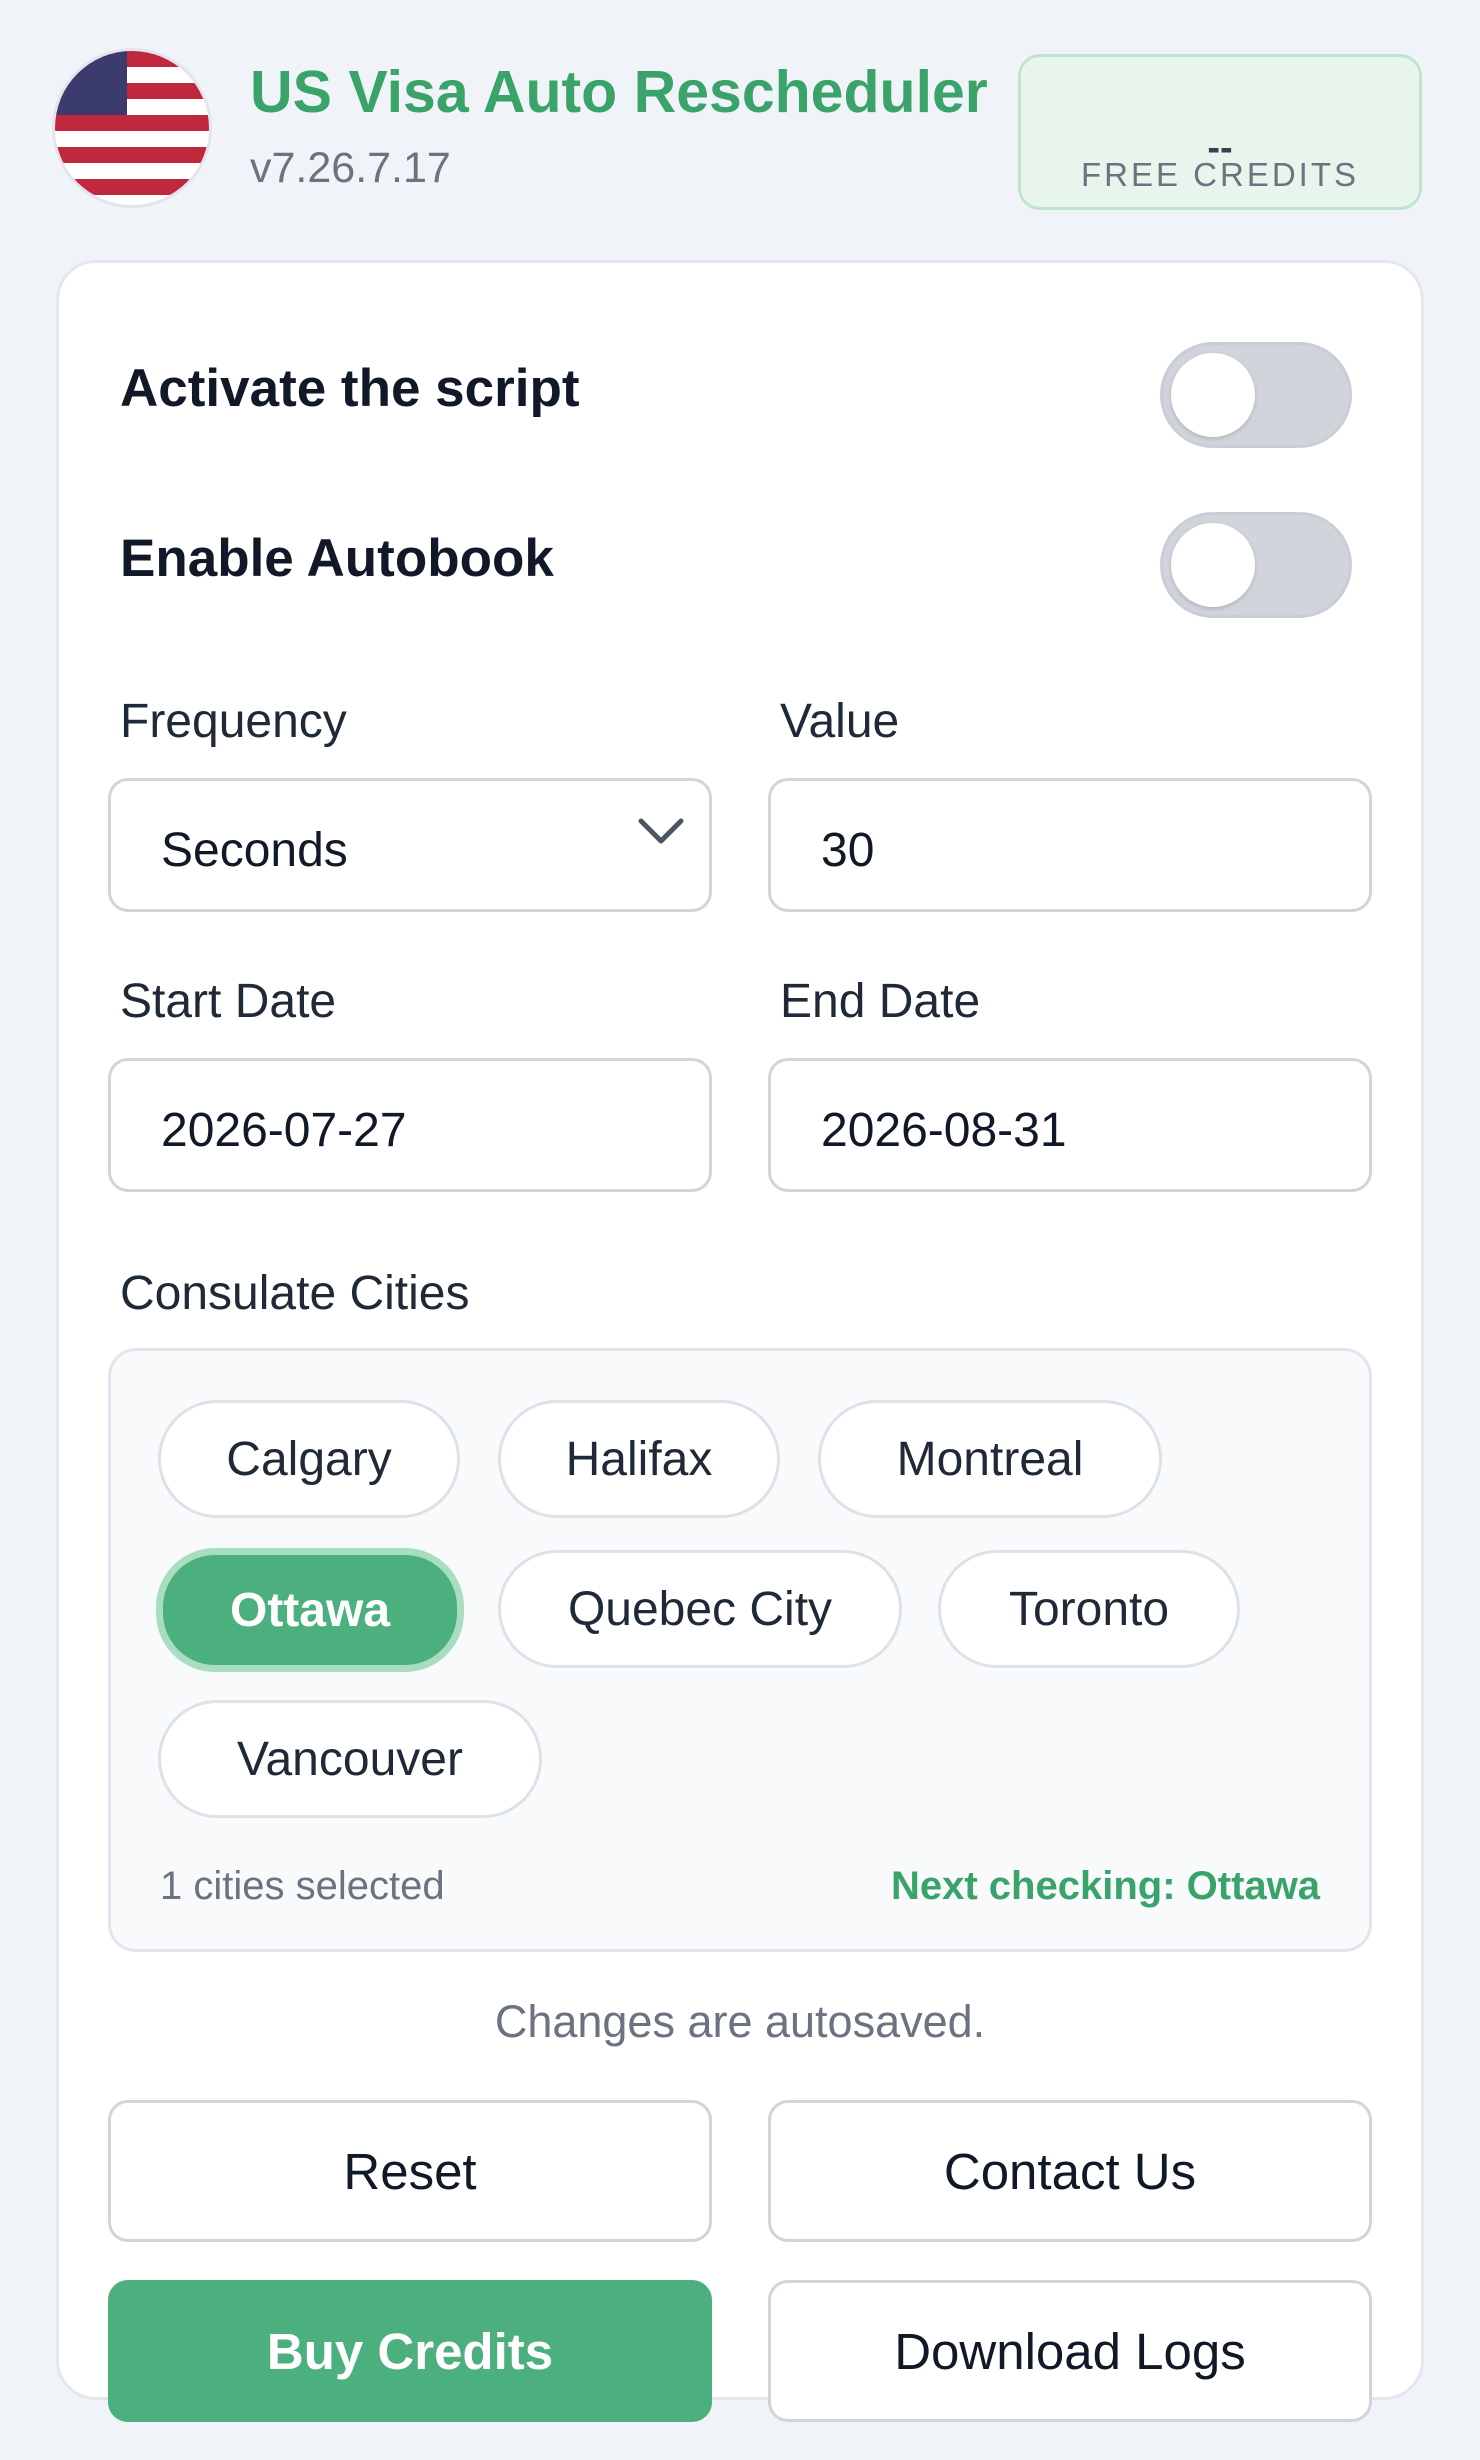 This screenshot has height=2460, width=1480. What do you see at coordinates (410, 845) in the screenshot?
I see `frequency-select: Seconds` at bounding box center [410, 845].